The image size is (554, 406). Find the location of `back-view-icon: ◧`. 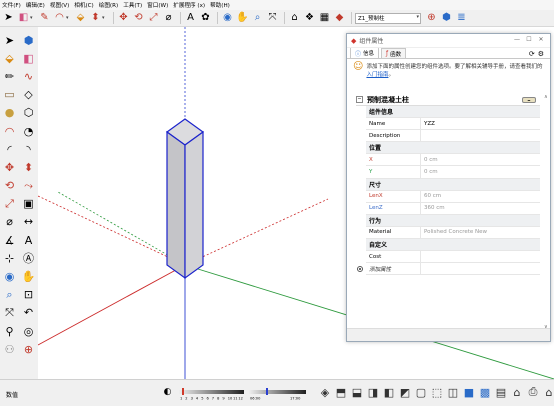

back-view-icon: ◧ is located at coordinates (389, 392).